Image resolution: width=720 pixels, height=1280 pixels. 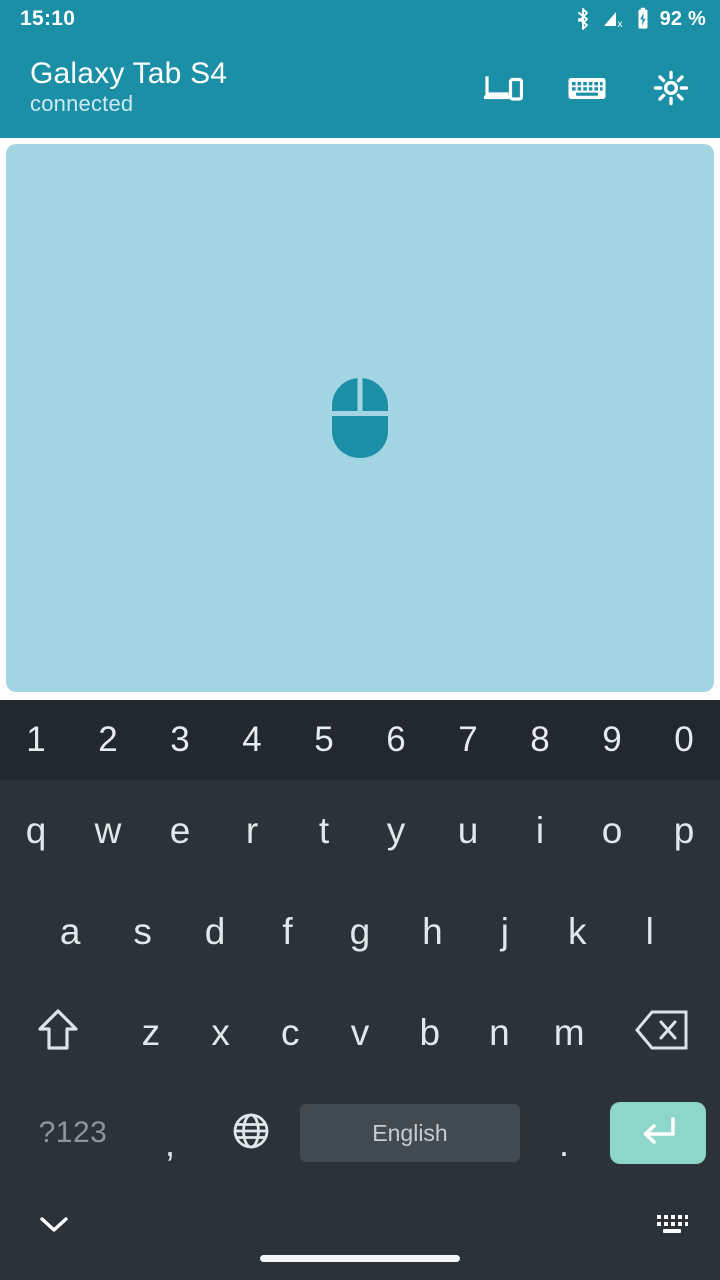 What do you see at coordinates (643, 19) in the screenshot?
I see `battery-charging-icon` at bounding box center [643, 19].